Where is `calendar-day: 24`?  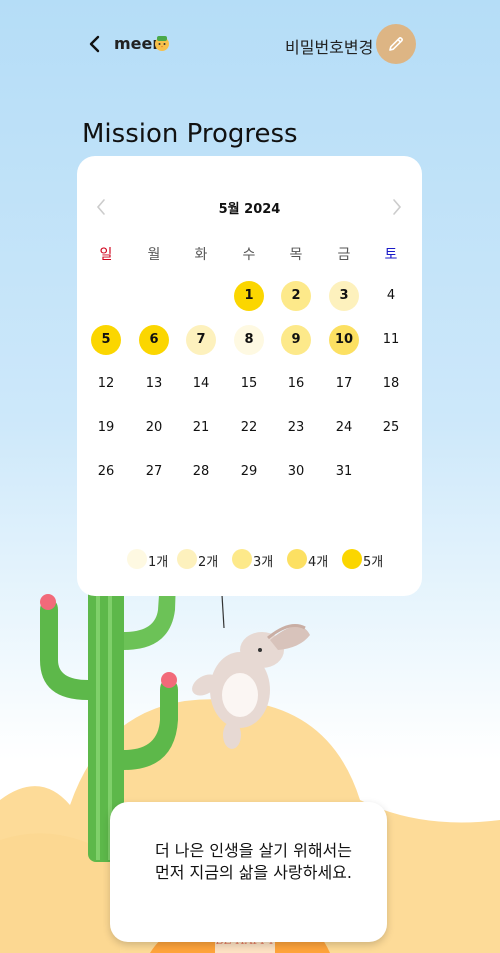 calendar-day: 24 is located at coordinates (344, 428).